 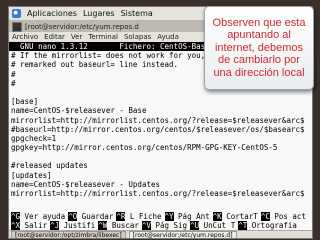 I want to click on shortcut-help: ^G Ver ayuda, so click(x=38, y=216).